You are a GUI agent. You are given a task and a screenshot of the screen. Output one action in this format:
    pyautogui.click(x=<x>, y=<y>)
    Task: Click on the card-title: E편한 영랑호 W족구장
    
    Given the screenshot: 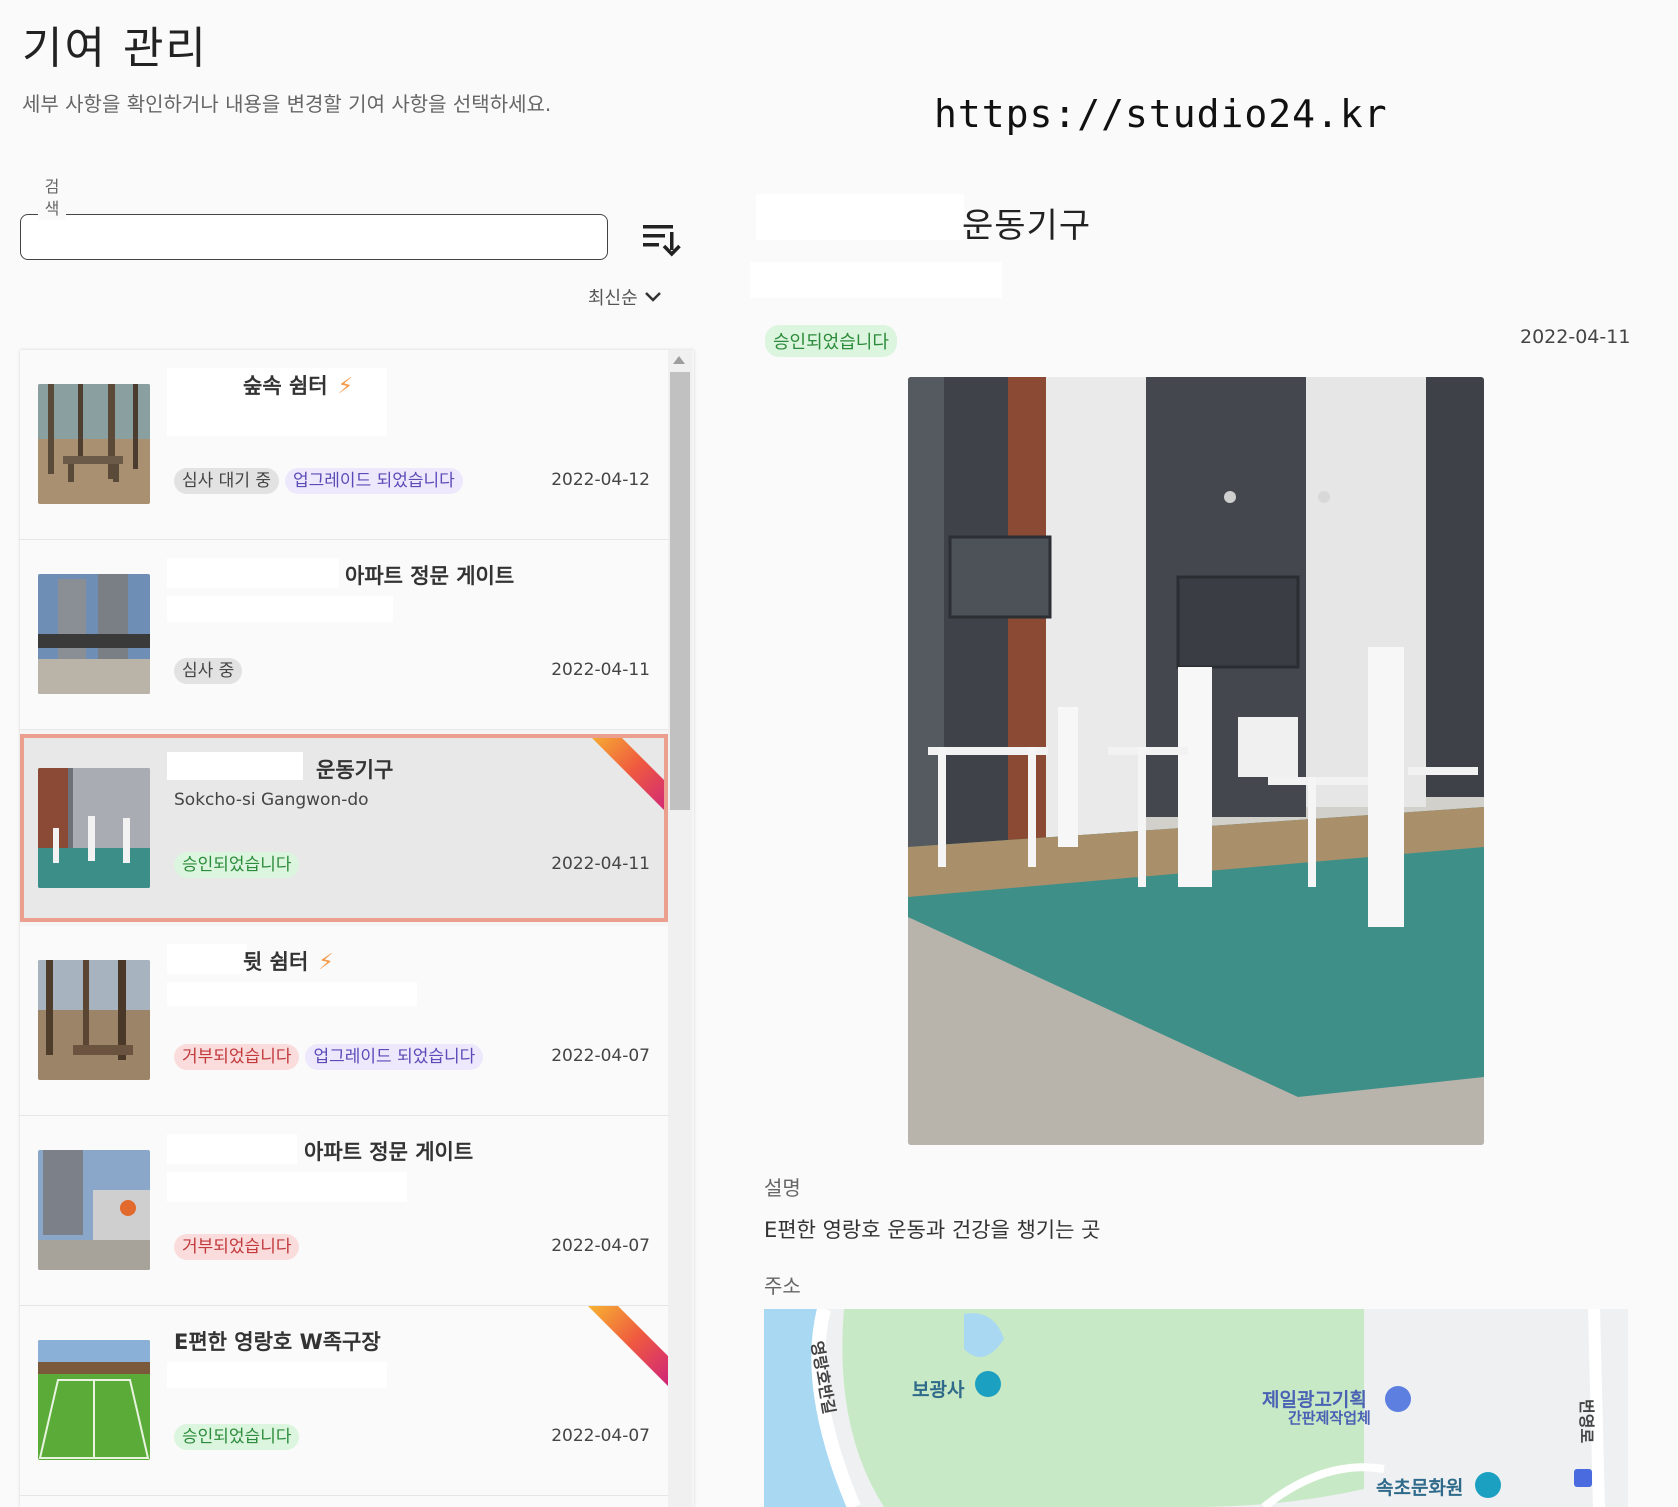 What is the action you would take?
    pyautogui.click(x=277, y=1342)
    